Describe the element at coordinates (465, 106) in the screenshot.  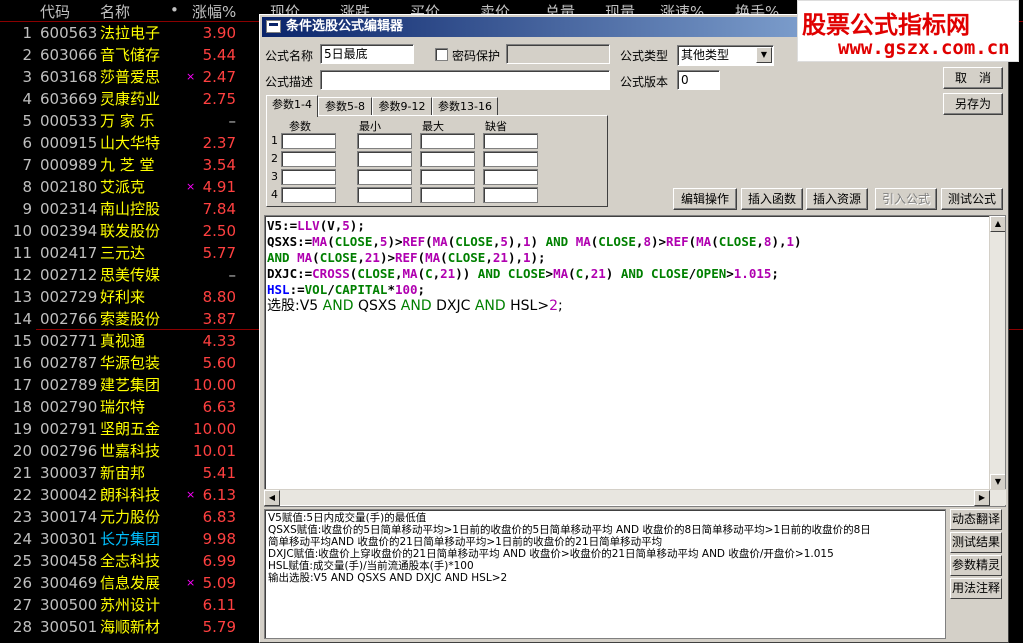
I see `tab-params-13-16: 参数13-16` at that location.